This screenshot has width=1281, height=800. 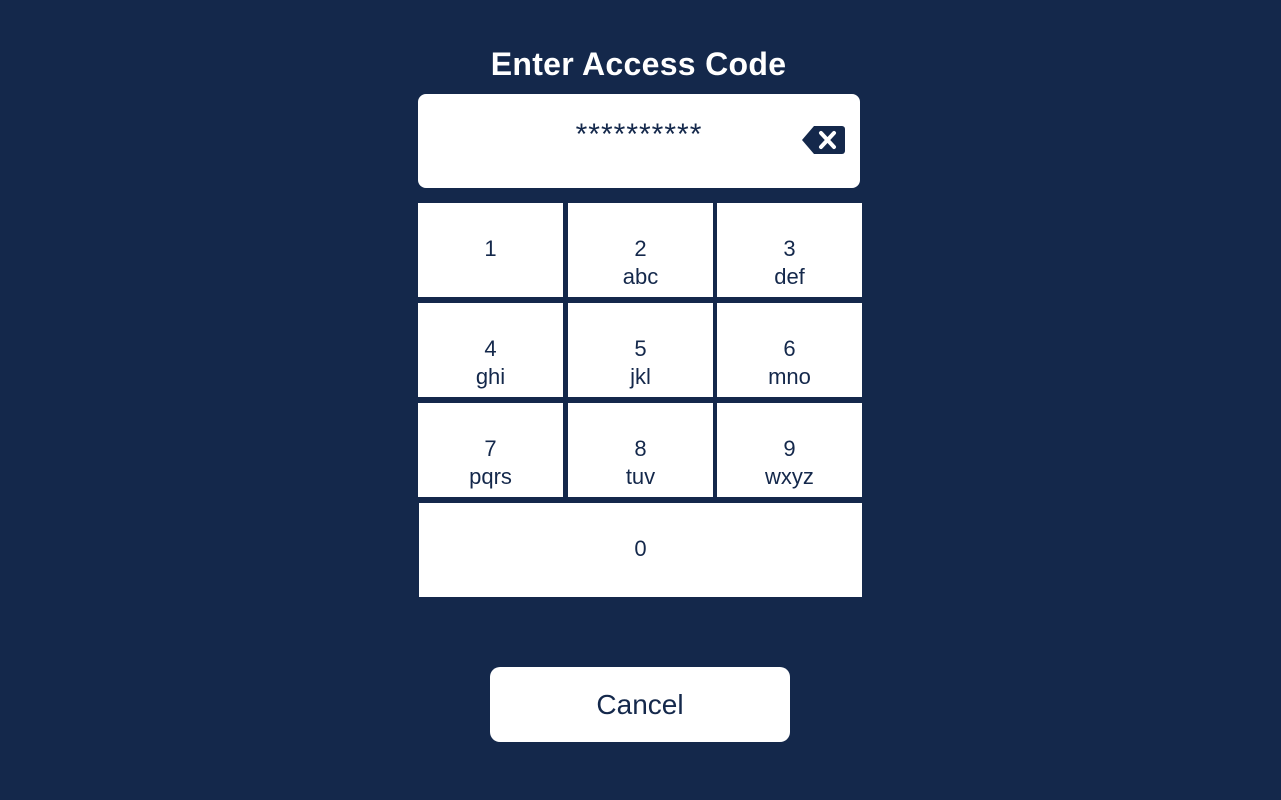 I want to click on key-digit: 9, so click(x=789, y=448).